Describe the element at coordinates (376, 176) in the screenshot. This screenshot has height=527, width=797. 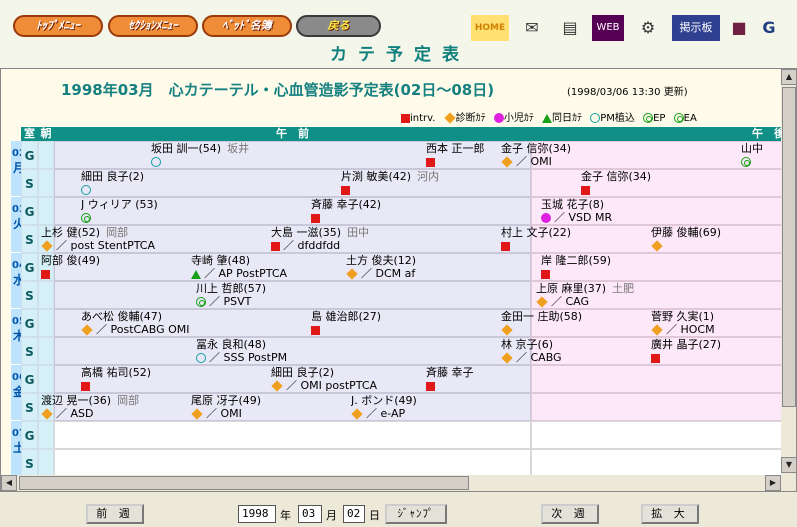
I see `patient-name: 片渕 敏美(42)` at that location.